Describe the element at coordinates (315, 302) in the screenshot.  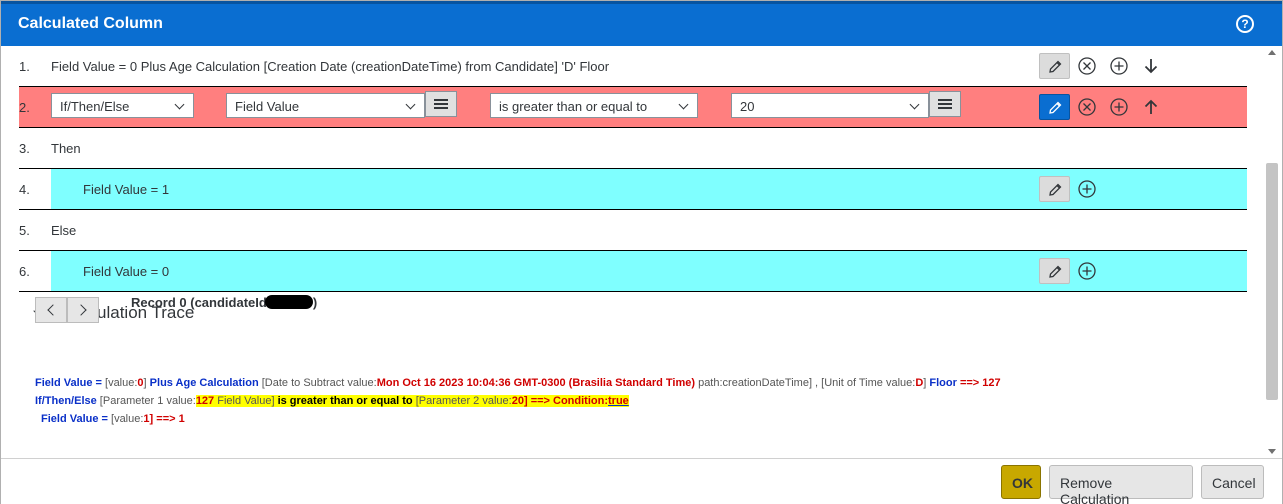
I see `record-label-close: )` at that location.